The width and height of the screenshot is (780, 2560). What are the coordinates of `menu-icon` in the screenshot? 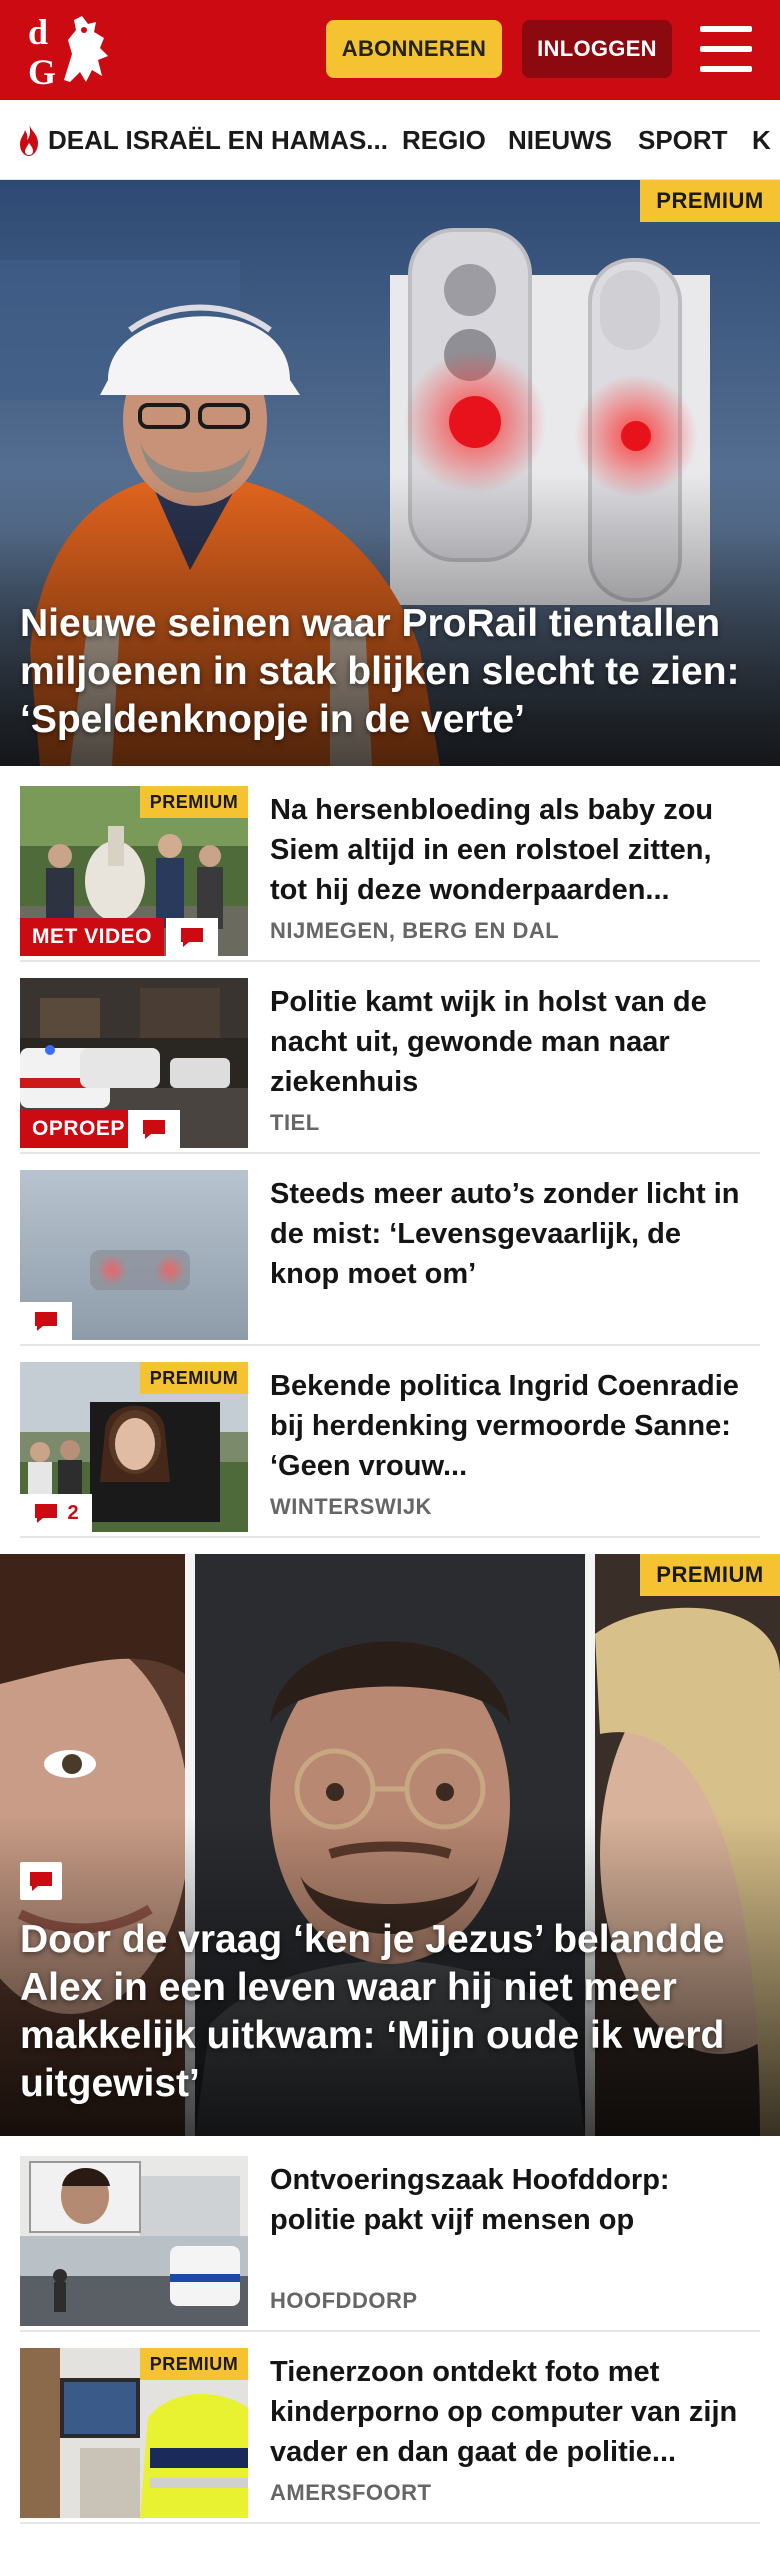 It's located at (726, 49).